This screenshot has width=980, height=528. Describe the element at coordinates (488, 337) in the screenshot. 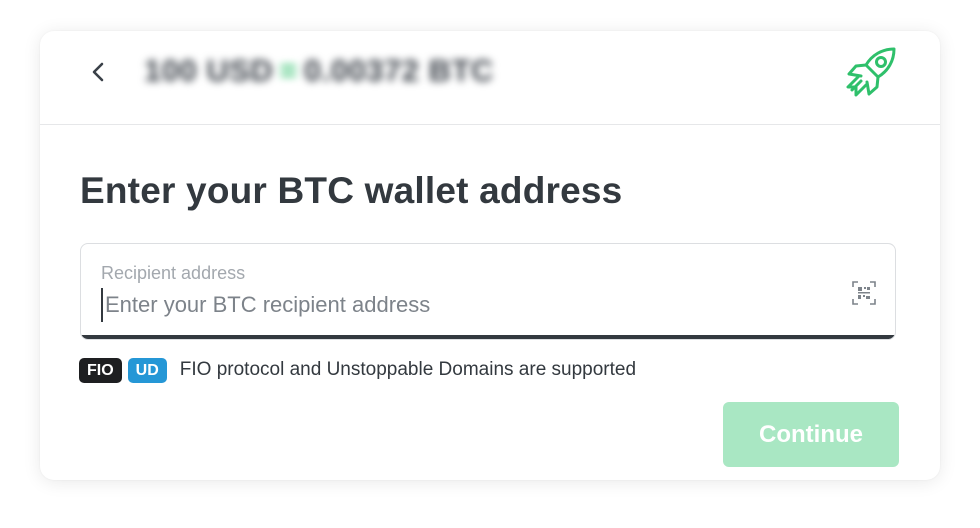

I see `field-focus-underline` at that location.